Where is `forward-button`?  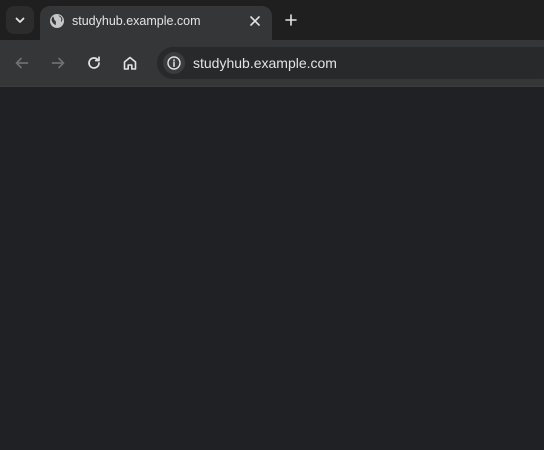
forward-button is located at coordinates (58, 63).